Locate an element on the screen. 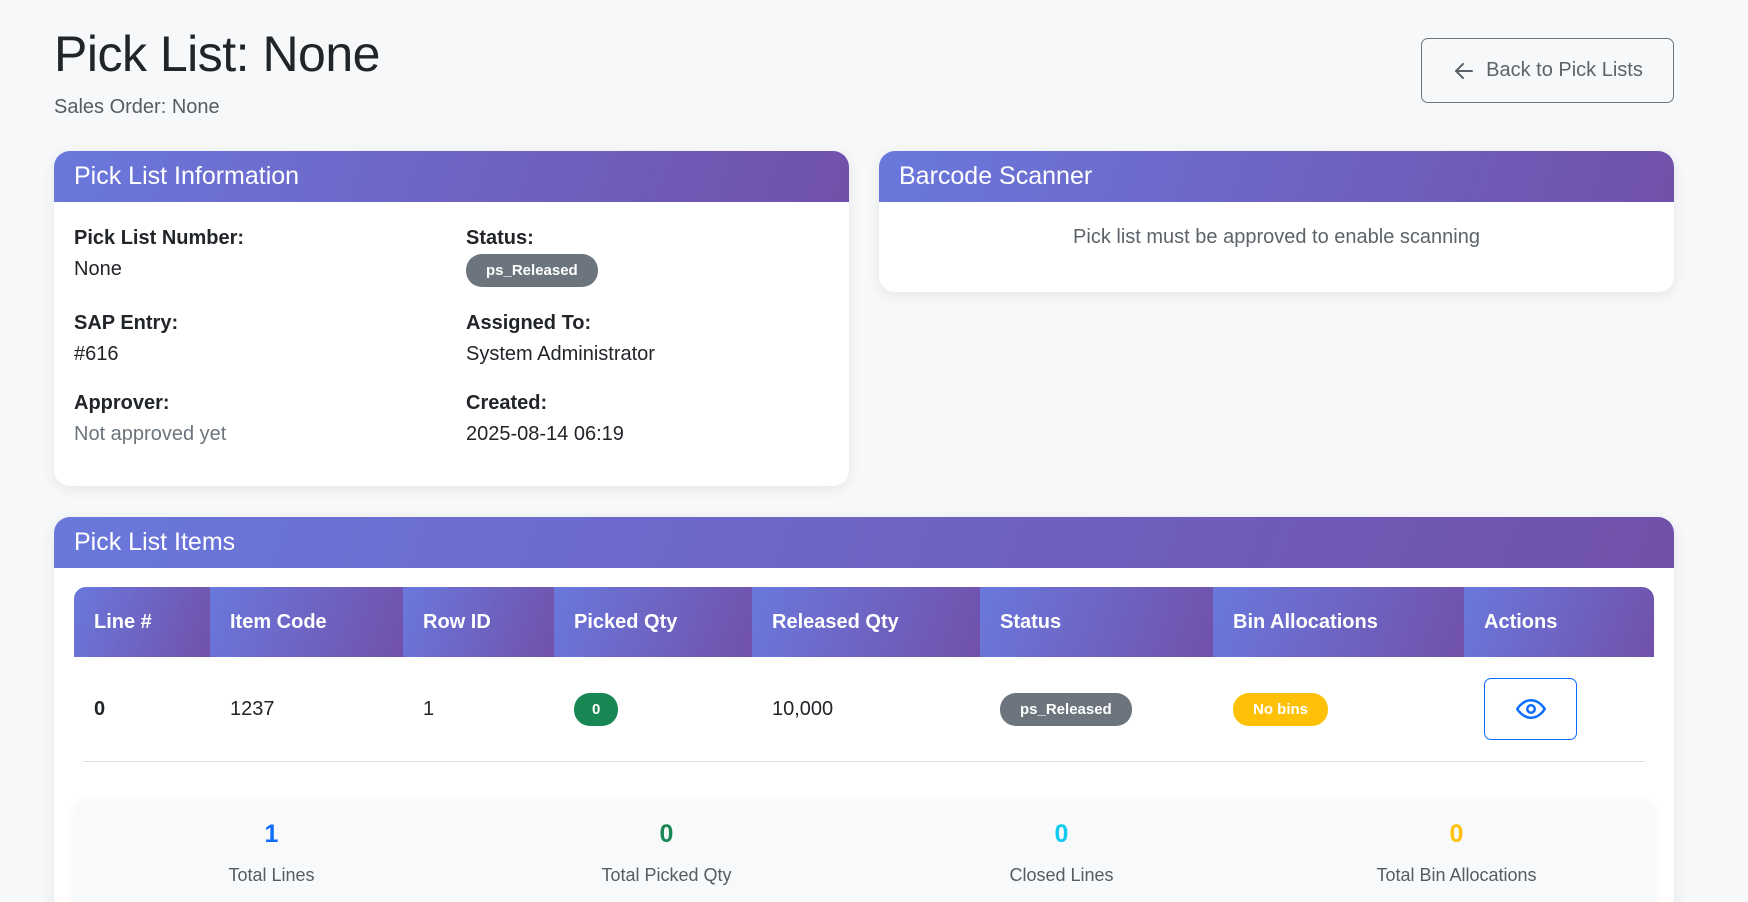 The image size is (1748, 902). arrow-left-icon is located at coordinates (1464, 70).